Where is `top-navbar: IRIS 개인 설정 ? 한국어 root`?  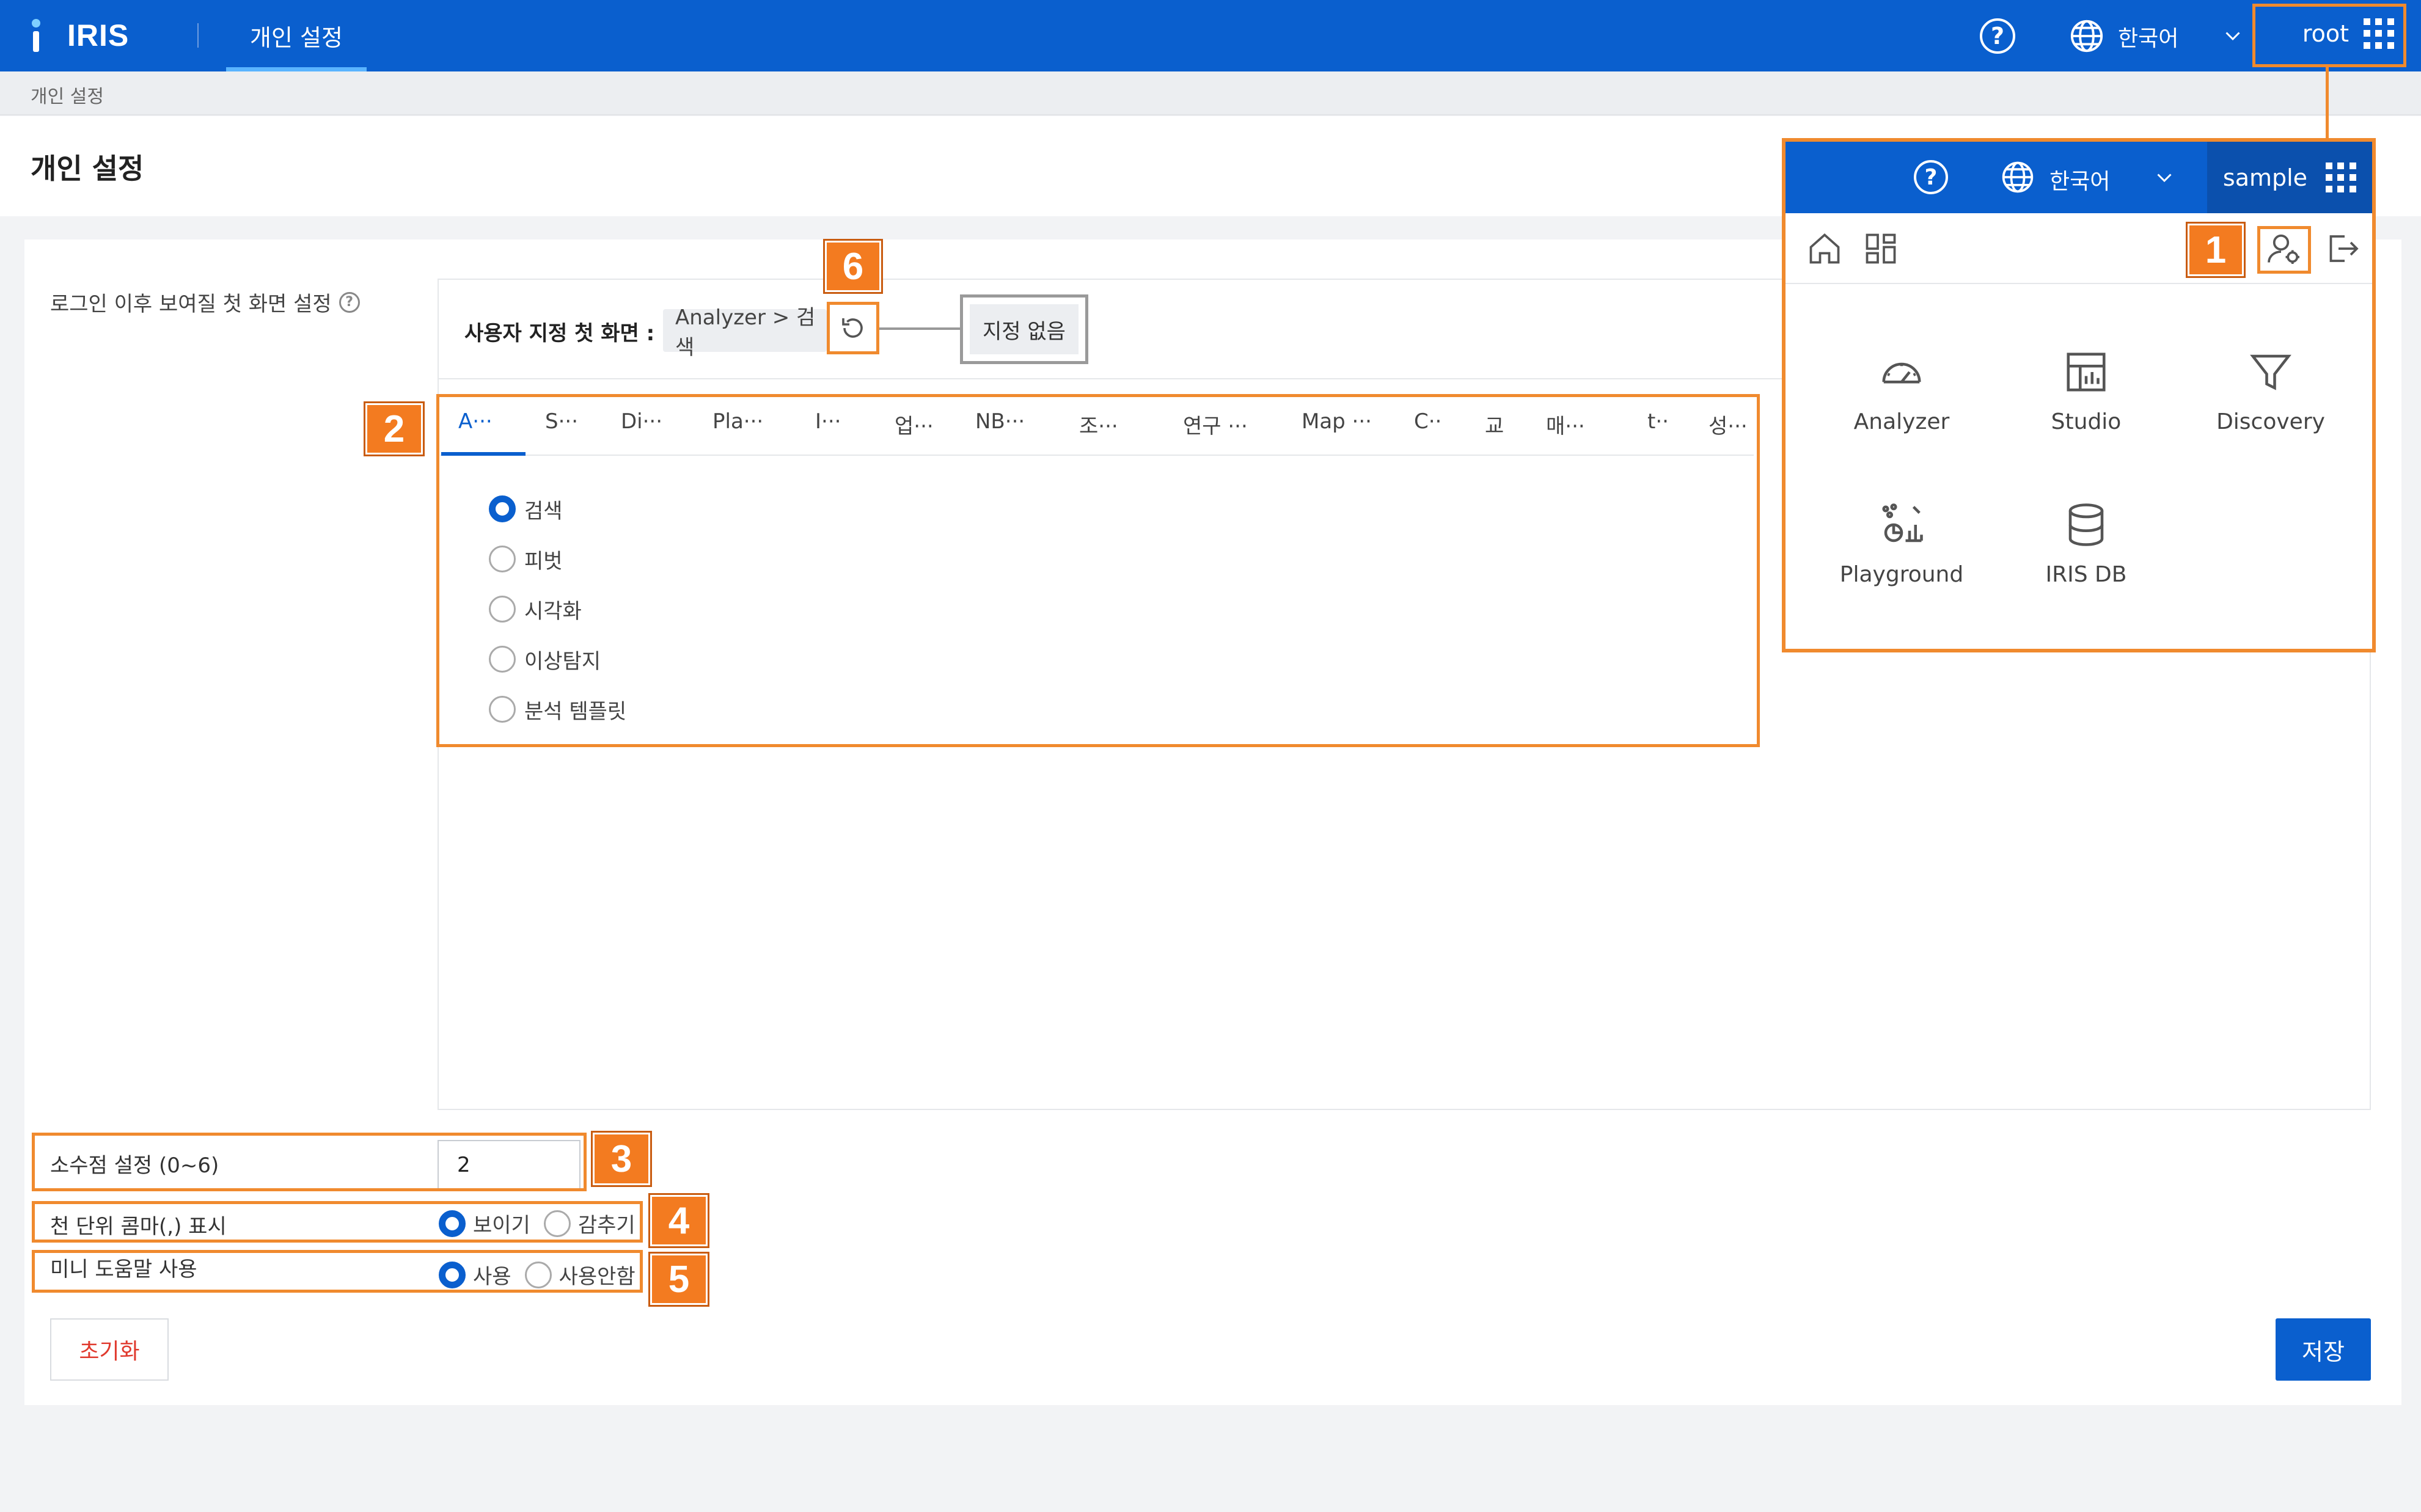
top-navbar: IRIS 개인 설정 ? 한국어 root is located at coordinates (1210, 35).